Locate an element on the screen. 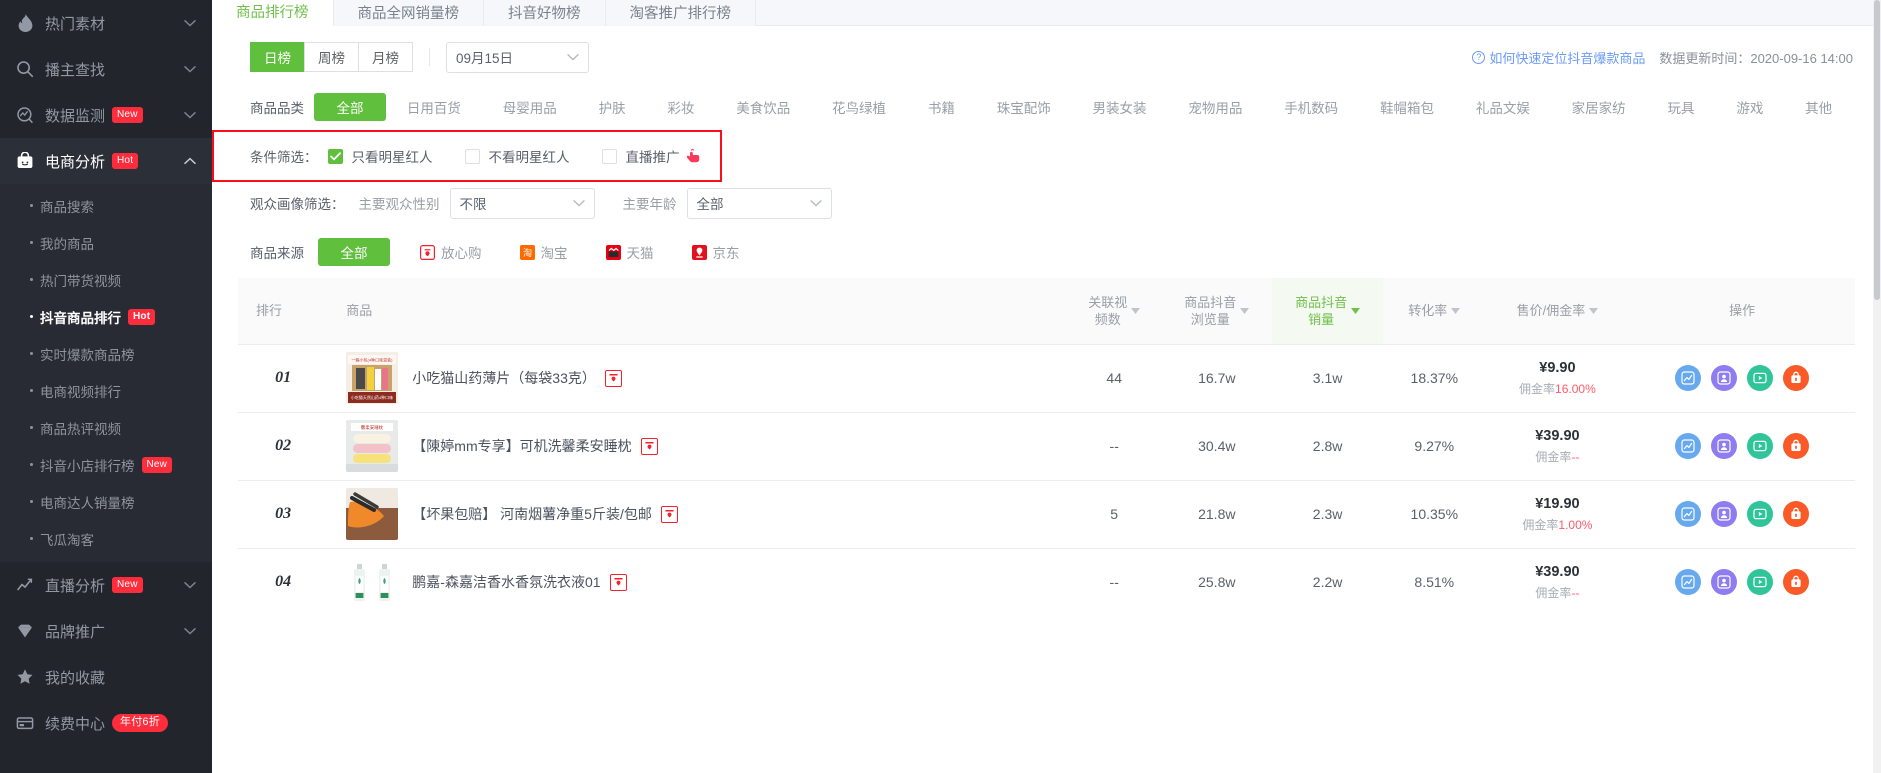 The image size is (1881, 773). sidebar-item-hot-material: 热门素材 is located at coordinates (106, 23).